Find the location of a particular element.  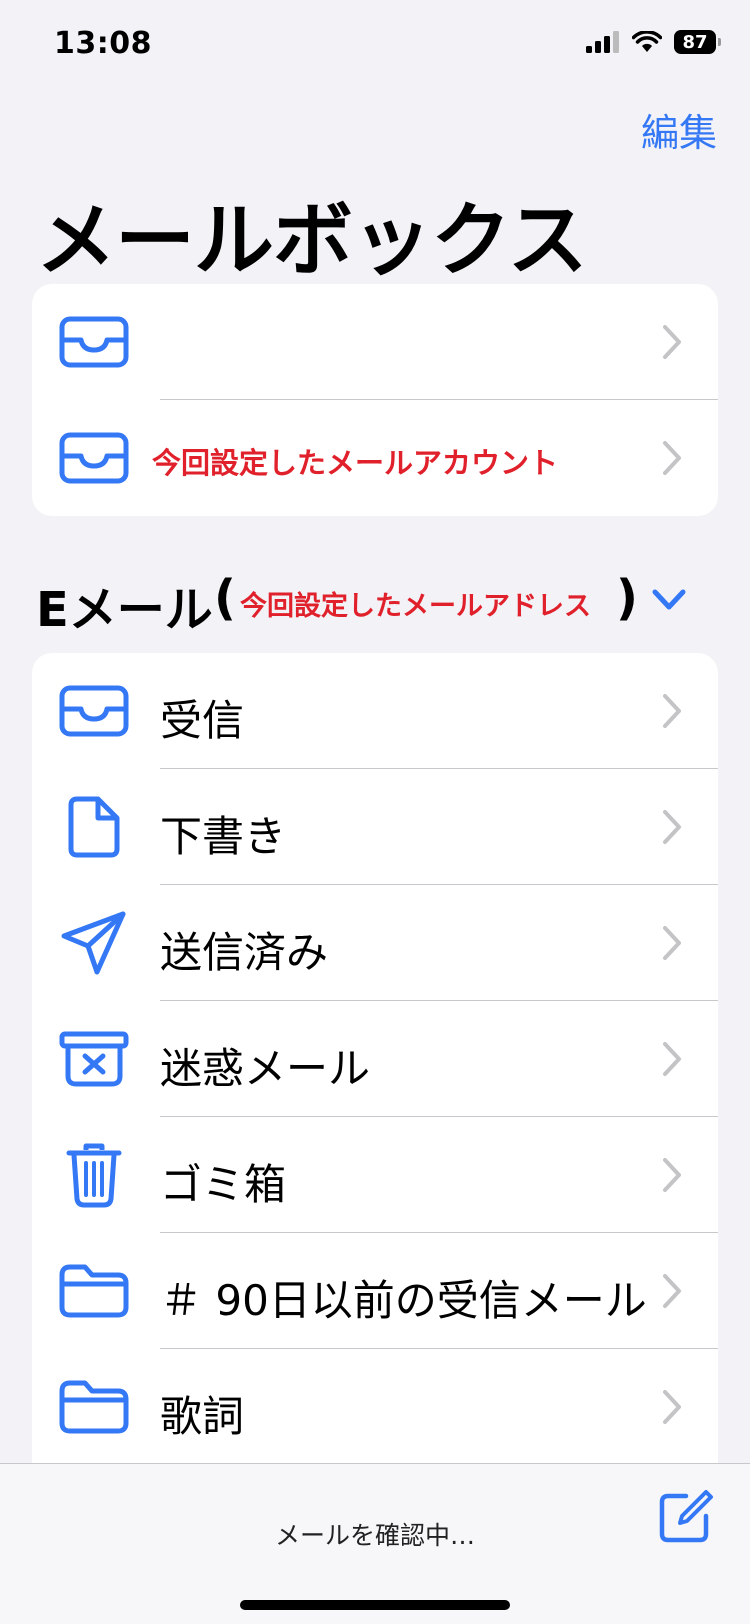

mailbox-row-all-inboxes is located at coordinates (375, 342).